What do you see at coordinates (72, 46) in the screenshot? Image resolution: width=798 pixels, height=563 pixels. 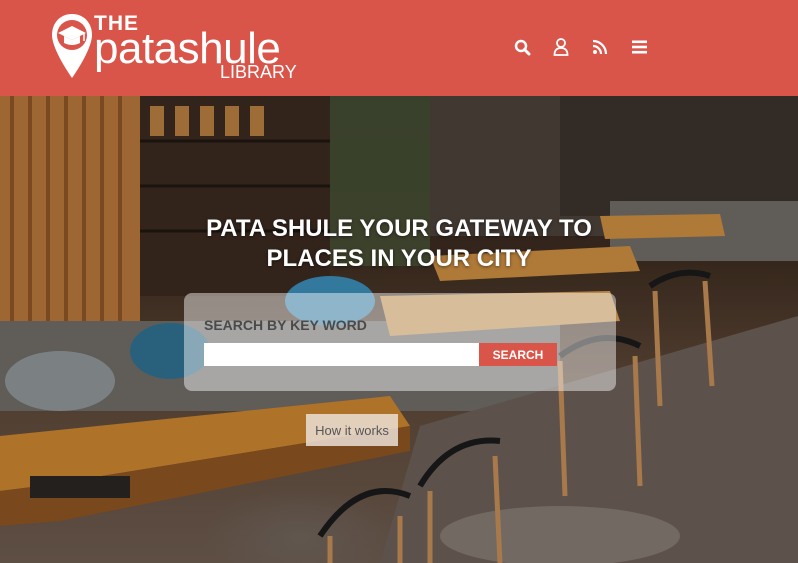 I see `map-pin-graduation-cap-icon` at bounding box center [72, 46].